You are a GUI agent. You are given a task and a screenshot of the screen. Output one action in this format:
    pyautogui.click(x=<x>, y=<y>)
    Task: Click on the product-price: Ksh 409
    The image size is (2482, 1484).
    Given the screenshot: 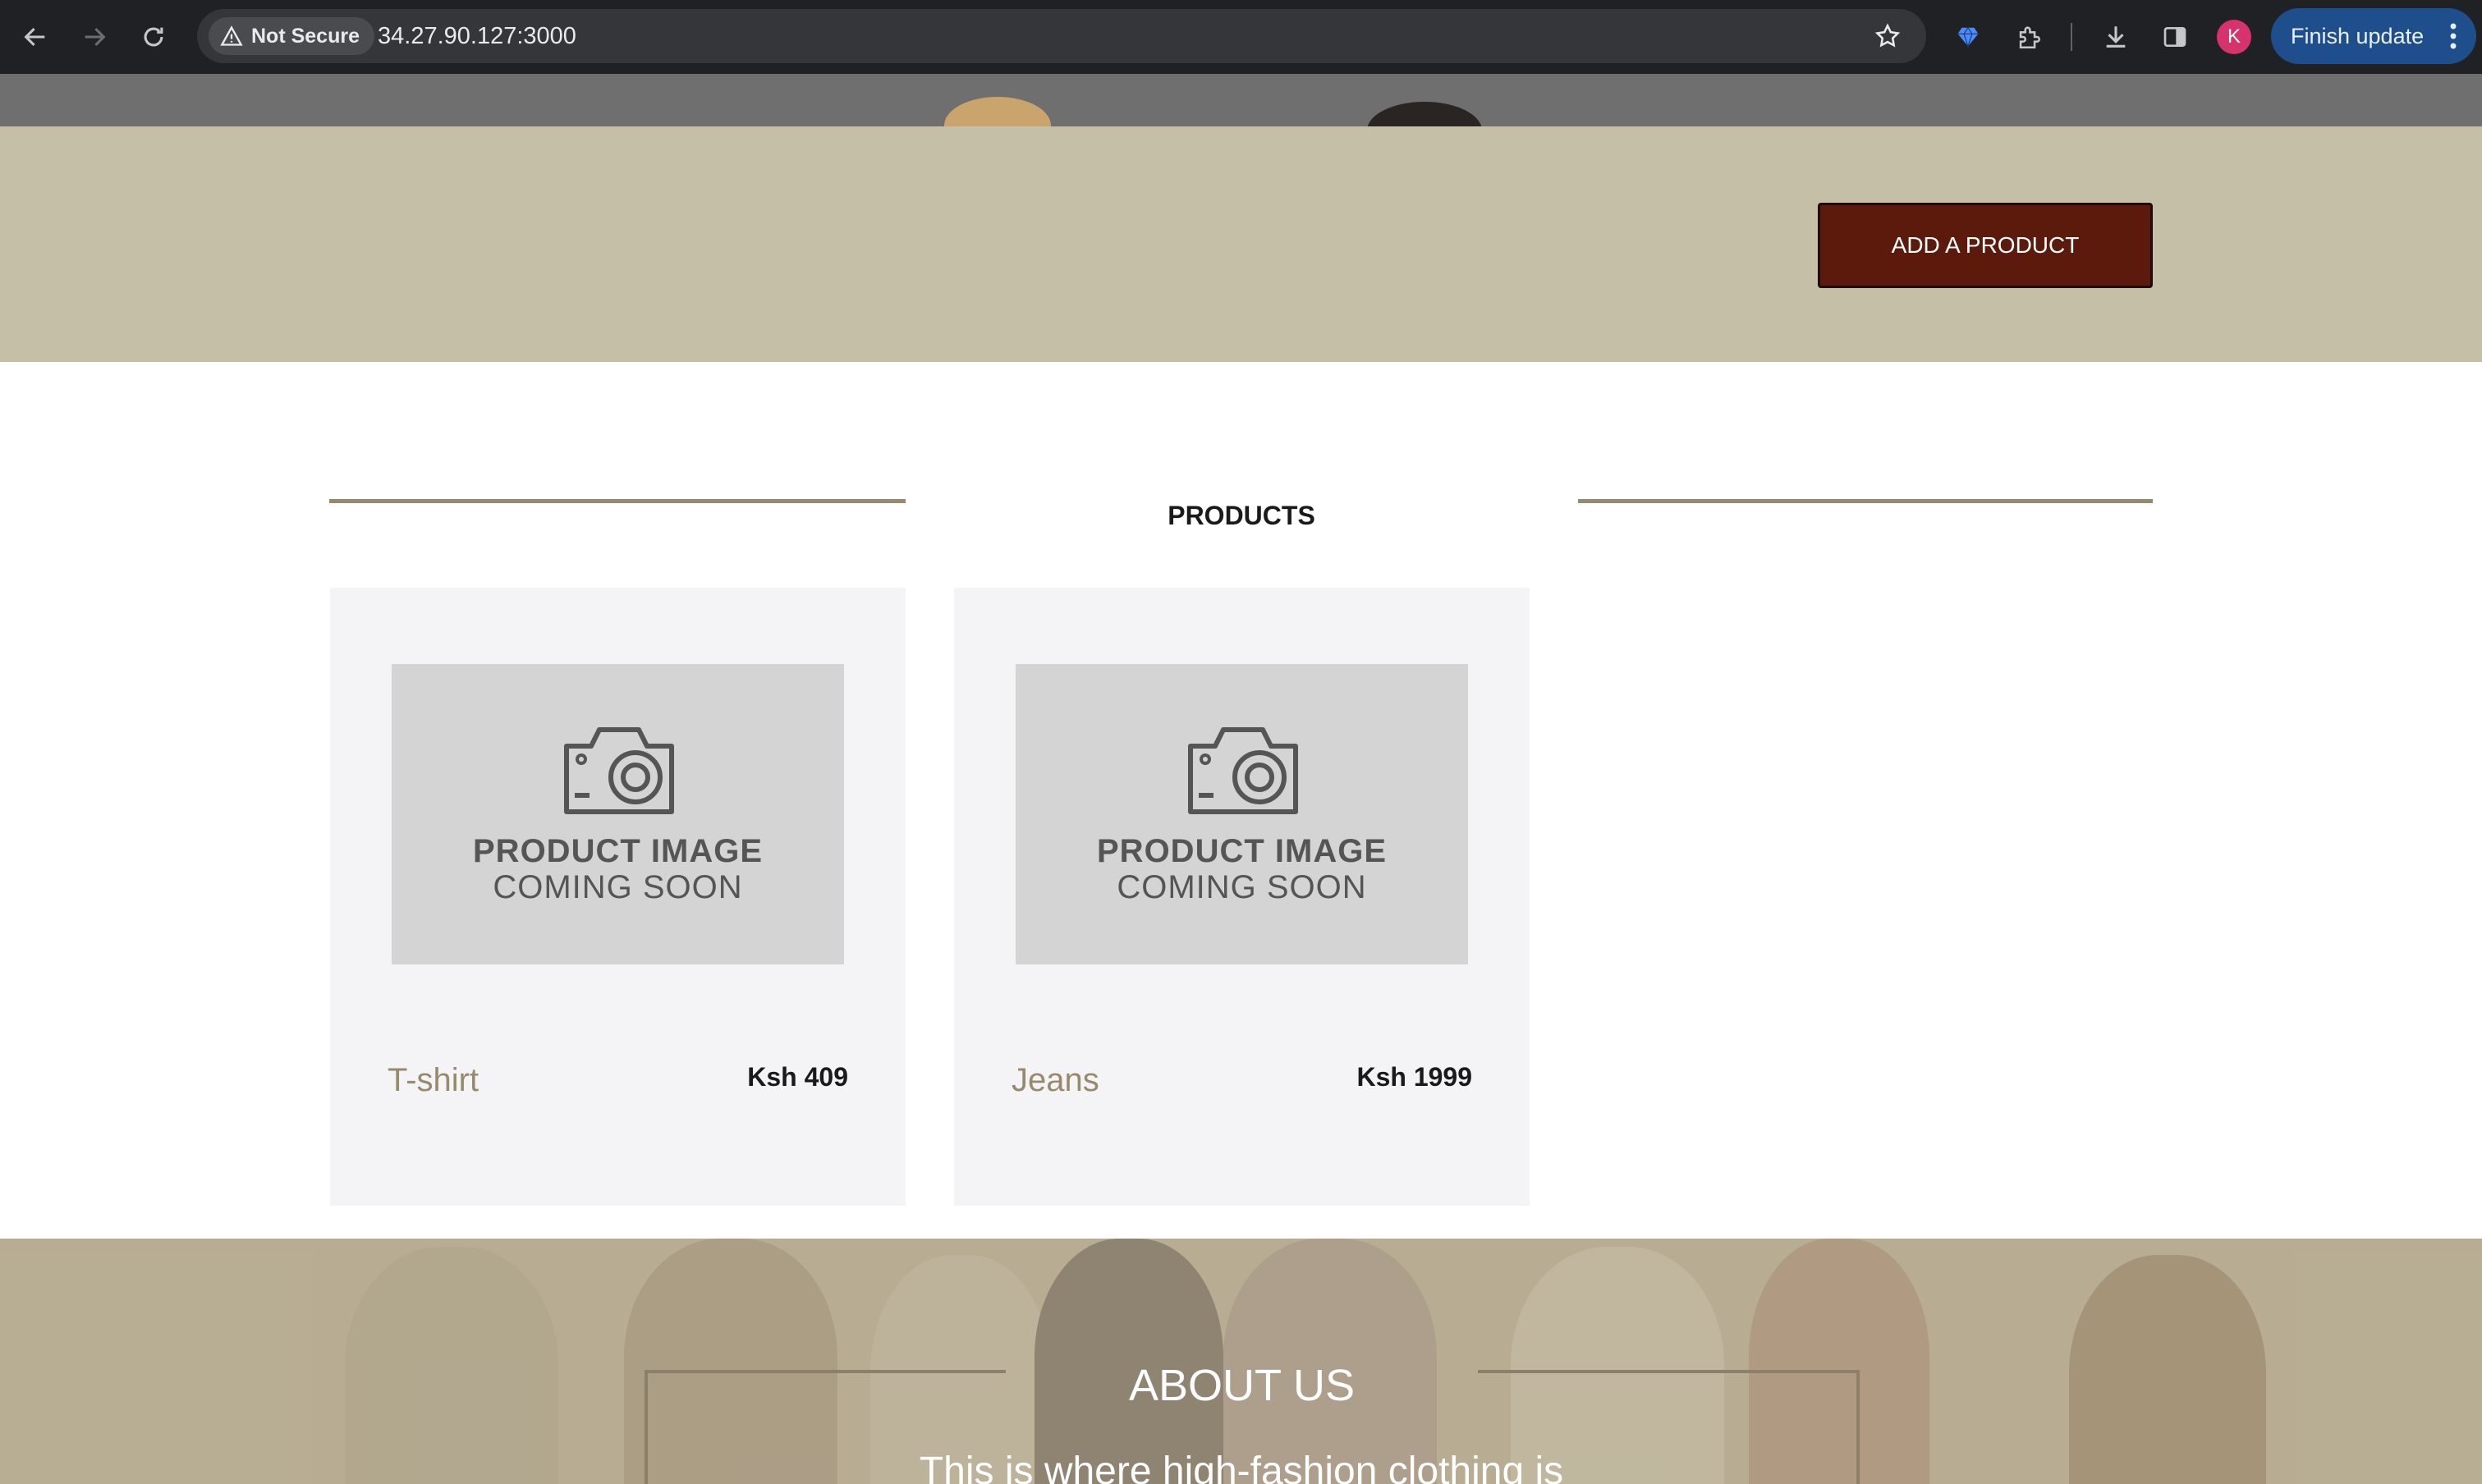 What is the action you would take?
    pyautogui.click(x=797, y=1077)
    